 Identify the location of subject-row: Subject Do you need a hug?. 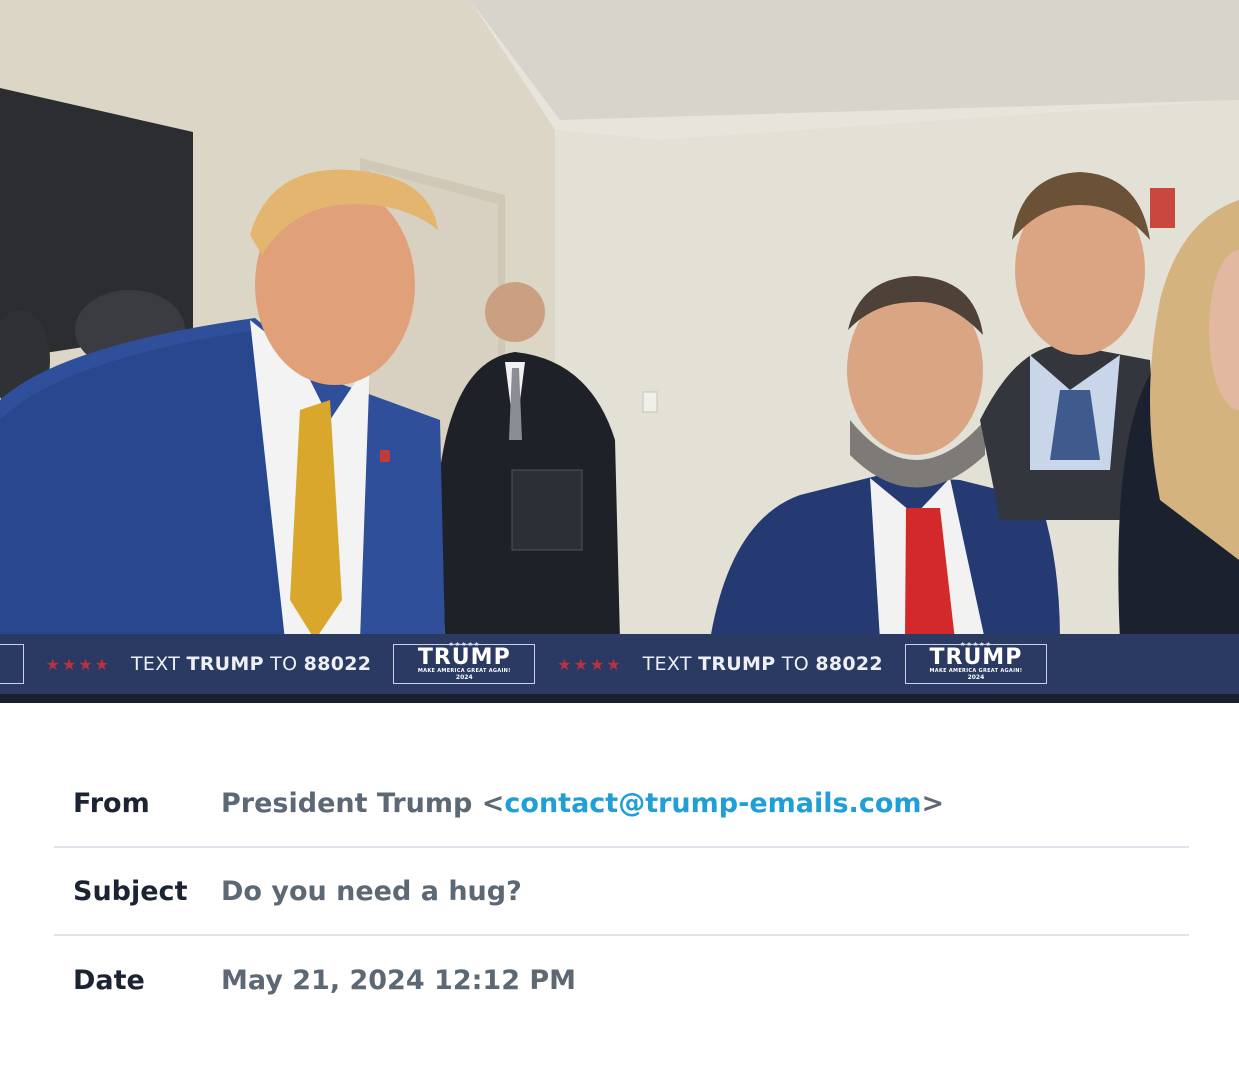
(621, 892).